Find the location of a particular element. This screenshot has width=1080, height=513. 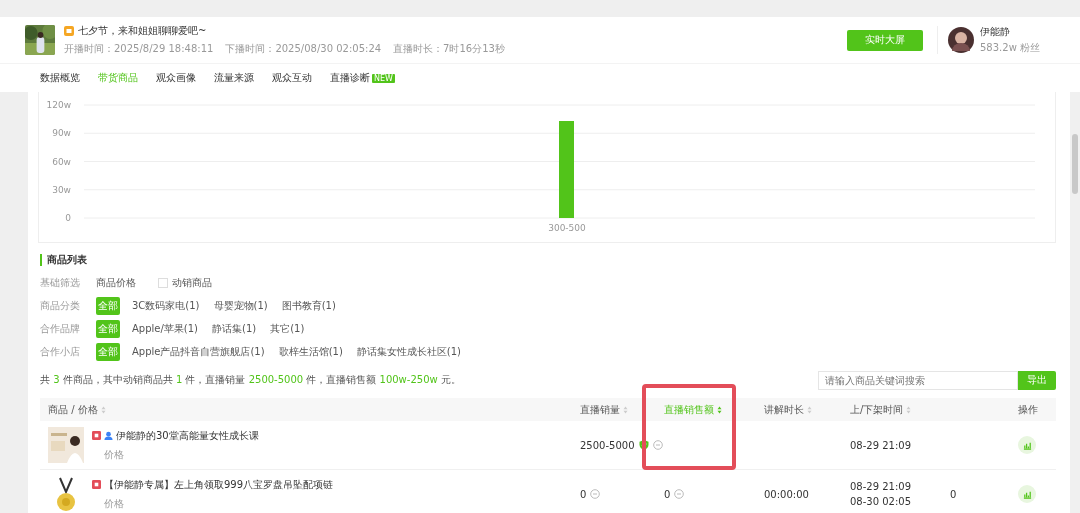

avatar is located at coordinates (961, 40).